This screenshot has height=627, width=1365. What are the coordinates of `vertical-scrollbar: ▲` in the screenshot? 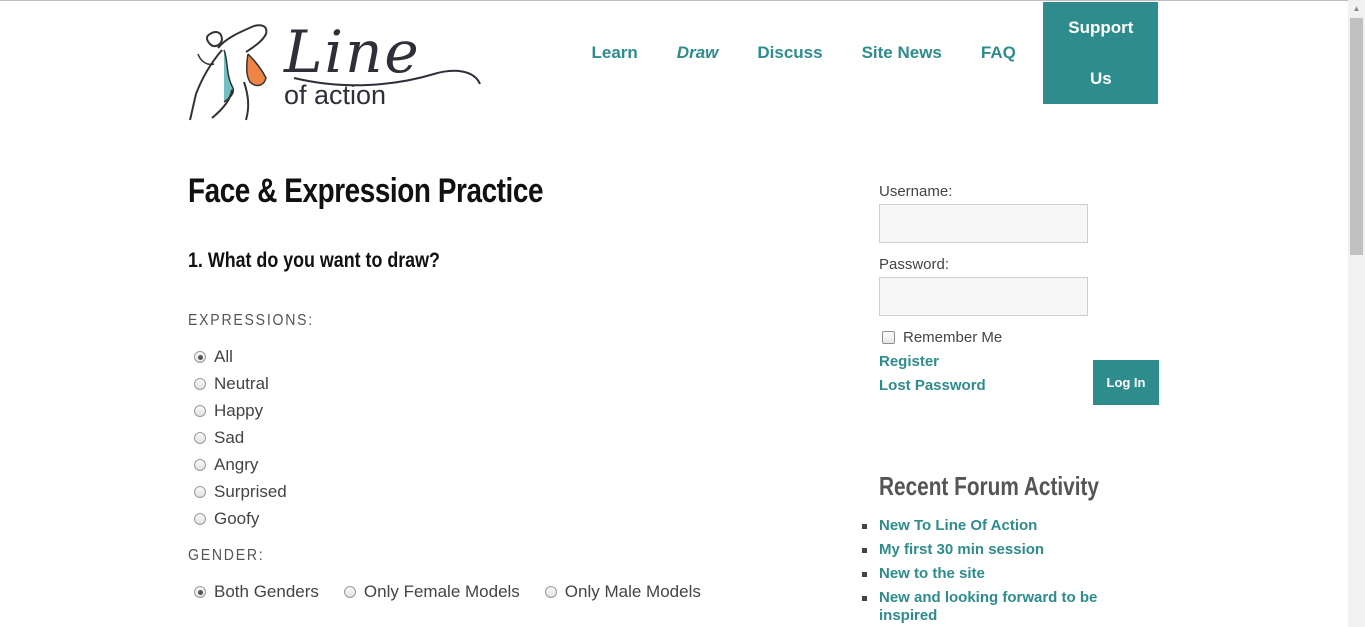 It's located at (1356, 313).